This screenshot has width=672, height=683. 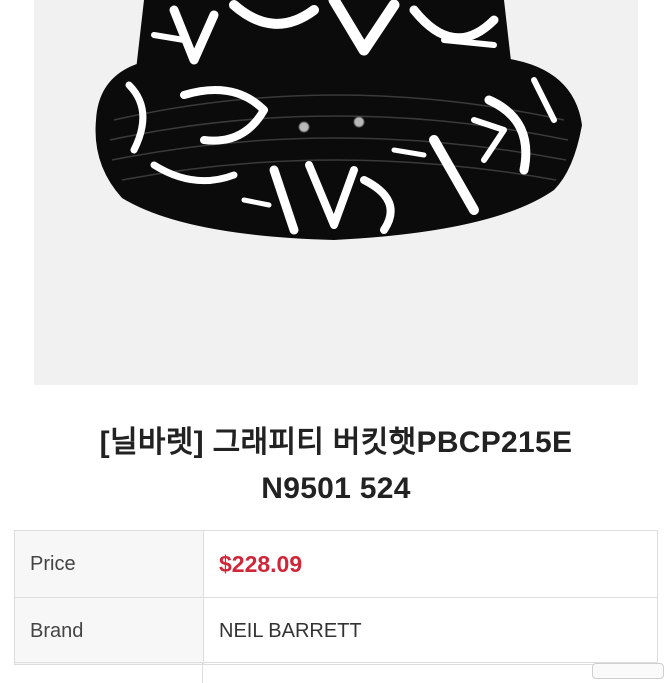 I want to click on product-title: [닐바렛] 그래피티 버킷햇PBCP215E N9501 524, so click(x=336, y=466).